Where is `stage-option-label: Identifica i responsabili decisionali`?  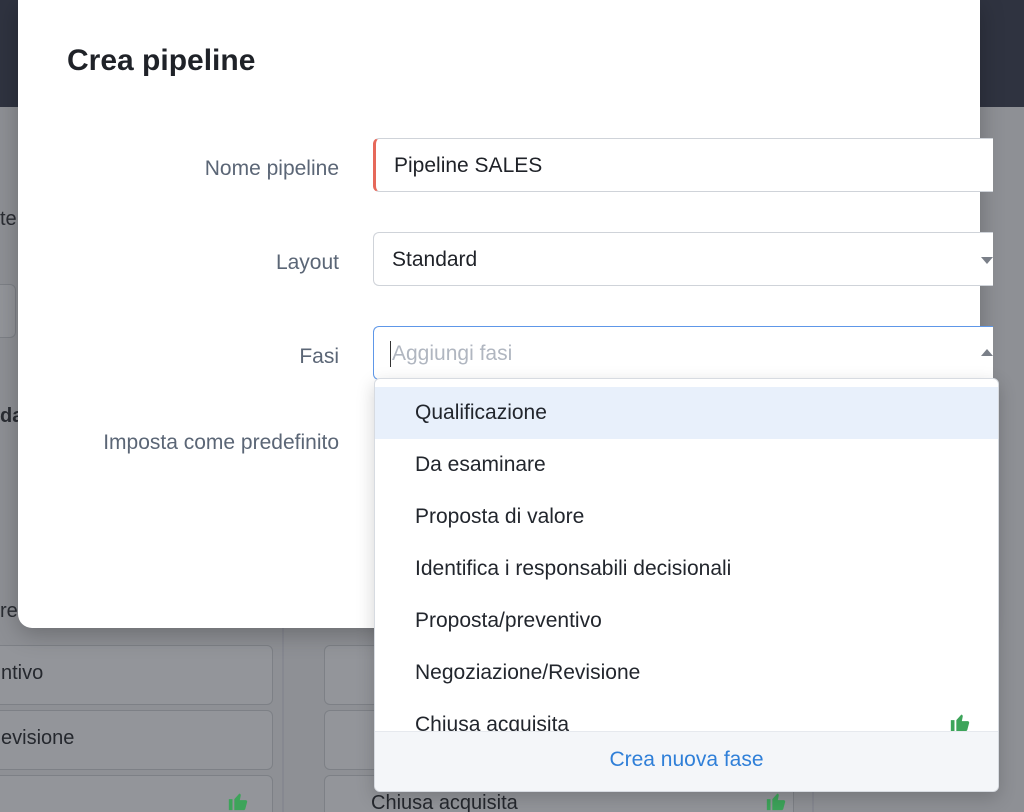 stage-option-label: Identifica i responsabili decisionali is located at coordinates (573, 568).